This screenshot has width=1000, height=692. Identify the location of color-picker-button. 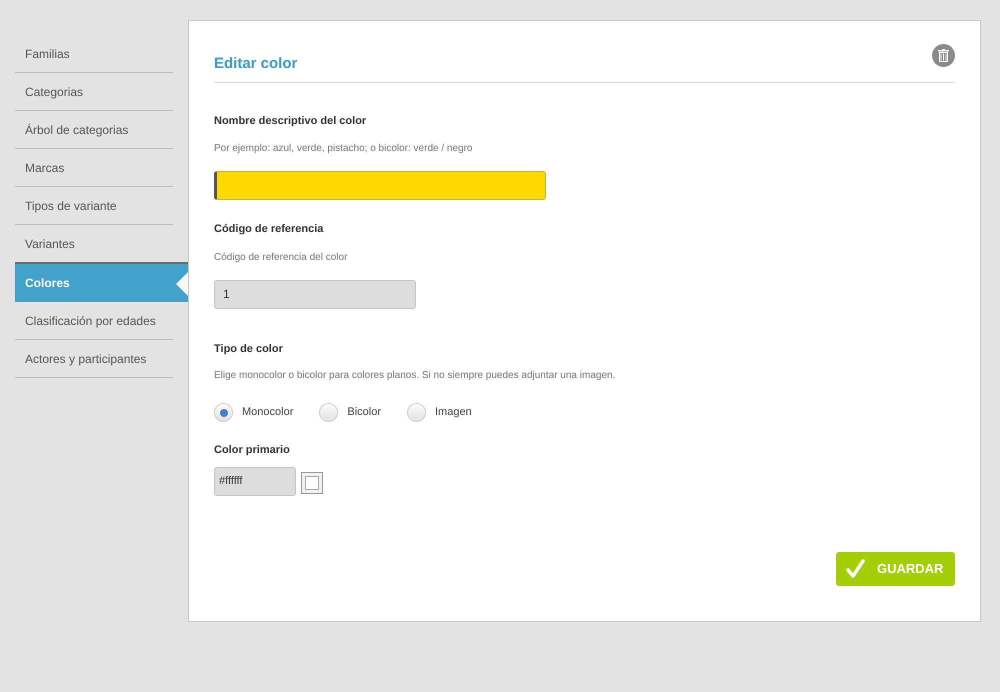
(312, 483).